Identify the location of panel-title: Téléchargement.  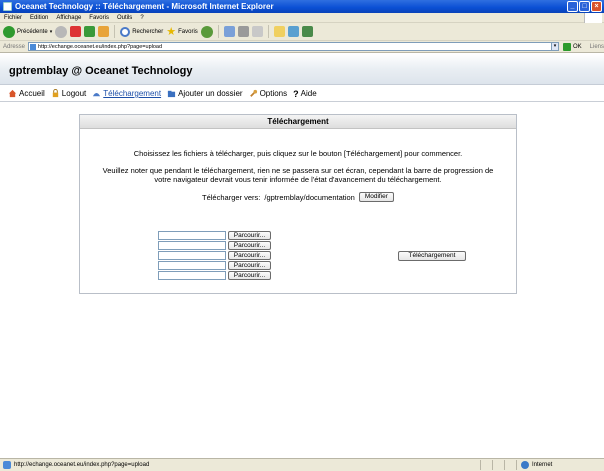
(298, 122).